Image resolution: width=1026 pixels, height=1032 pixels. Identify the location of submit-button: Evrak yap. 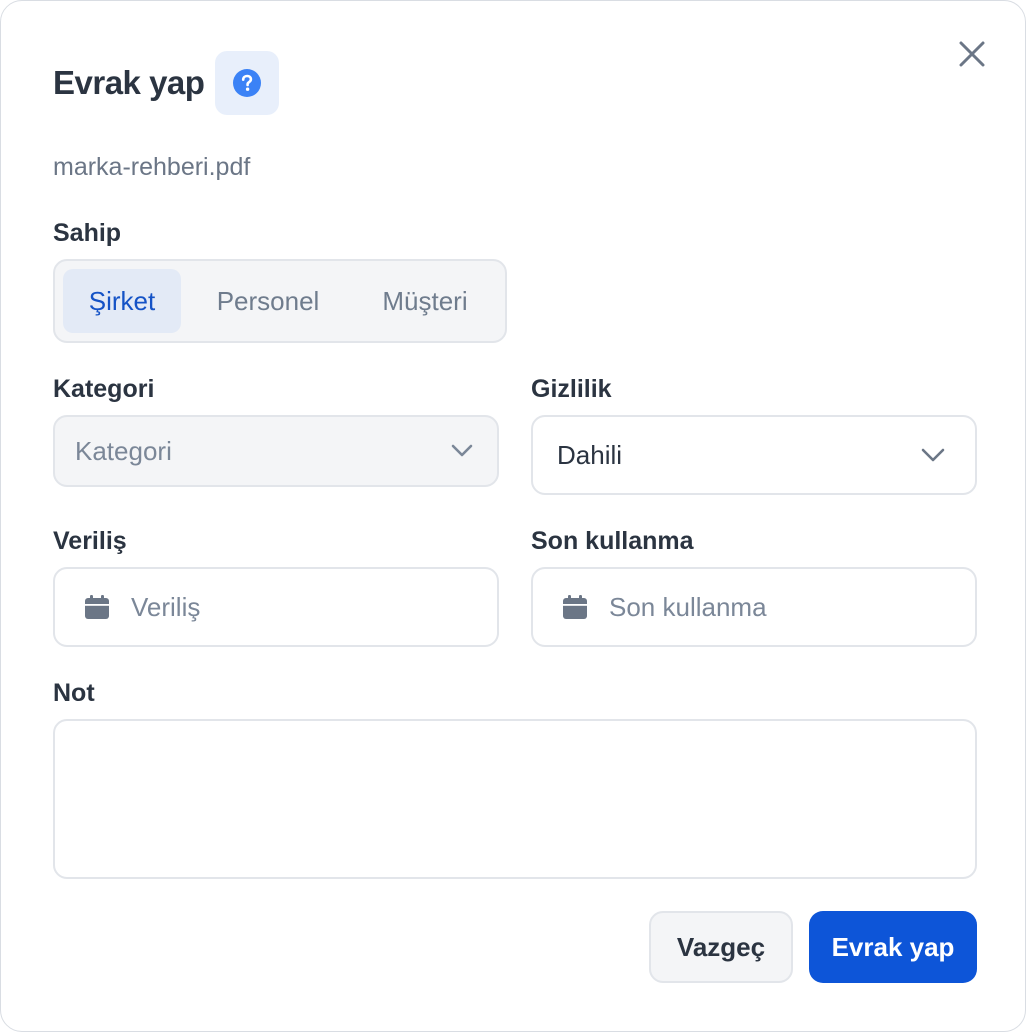
(893, 947).